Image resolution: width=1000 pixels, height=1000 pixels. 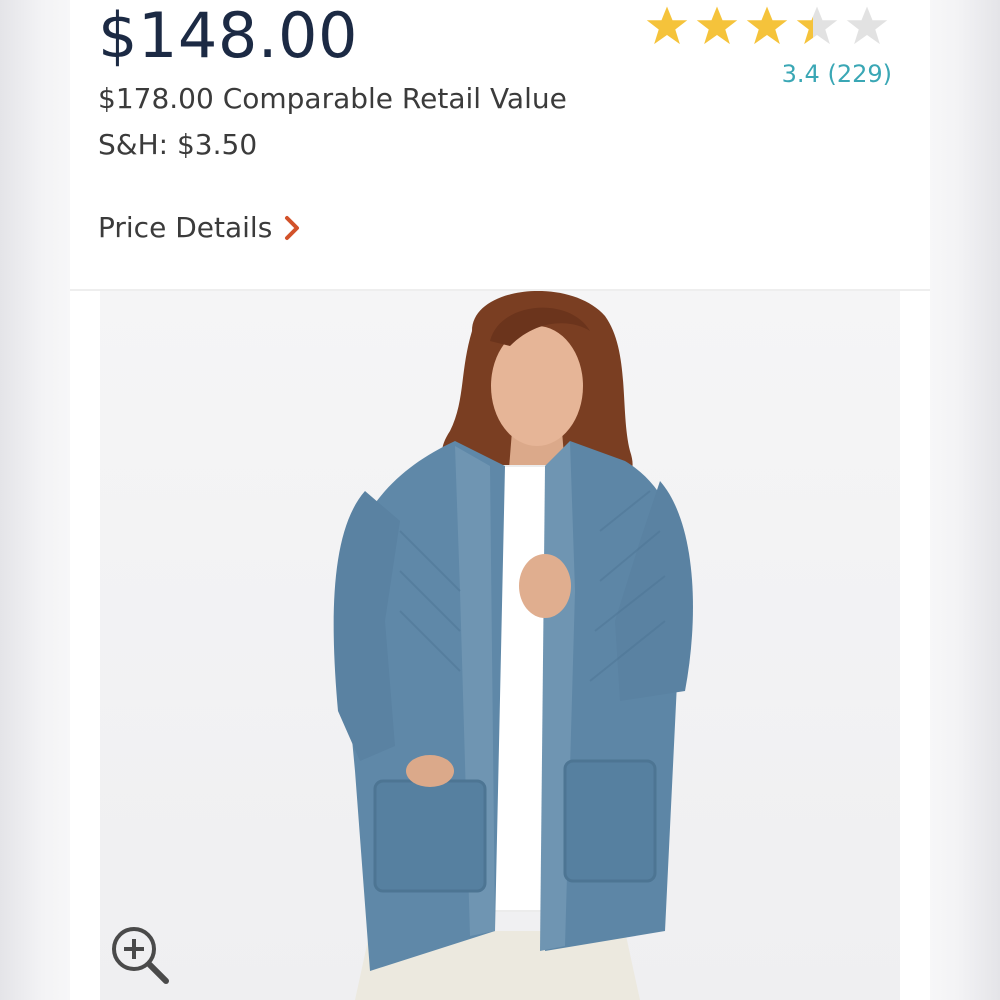 I want to click on left-margin, so click(x=35, y=500).